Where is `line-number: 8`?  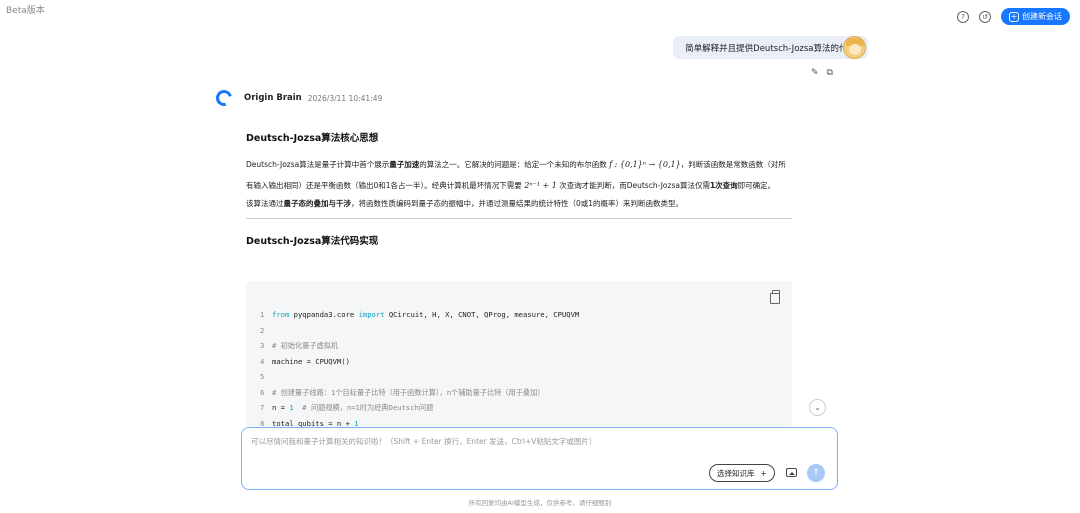 line-number: 8 is located at coordinates (262, 423).